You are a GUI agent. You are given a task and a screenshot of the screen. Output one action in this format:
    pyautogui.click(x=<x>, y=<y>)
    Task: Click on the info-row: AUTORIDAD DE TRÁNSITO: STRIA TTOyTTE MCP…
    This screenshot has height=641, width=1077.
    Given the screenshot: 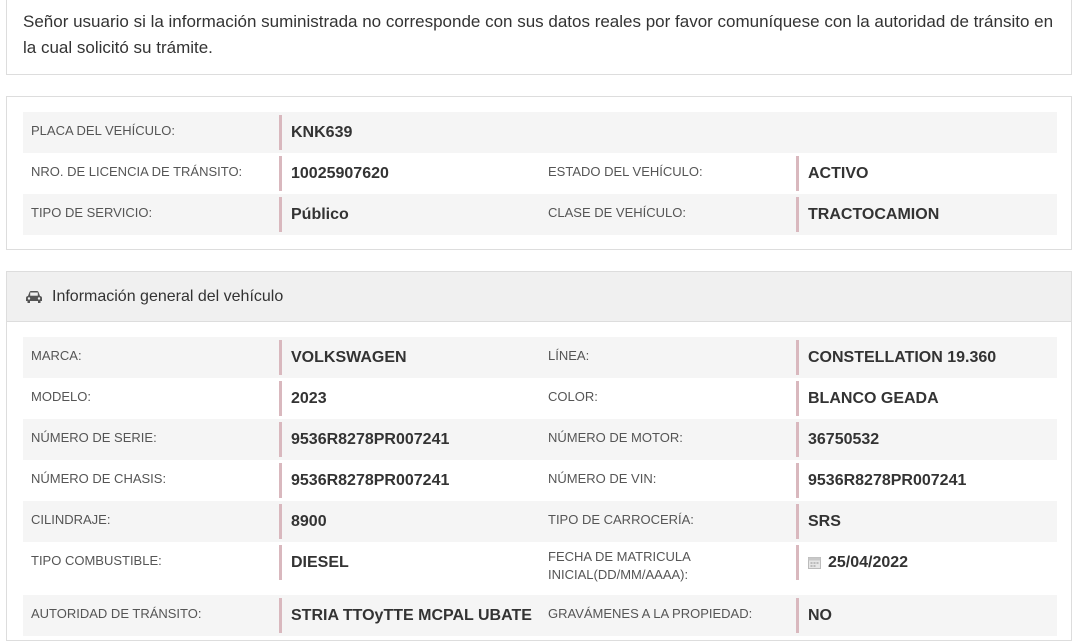 What is the action you would take?
    pyautogui.click(x=540, y=615)
    